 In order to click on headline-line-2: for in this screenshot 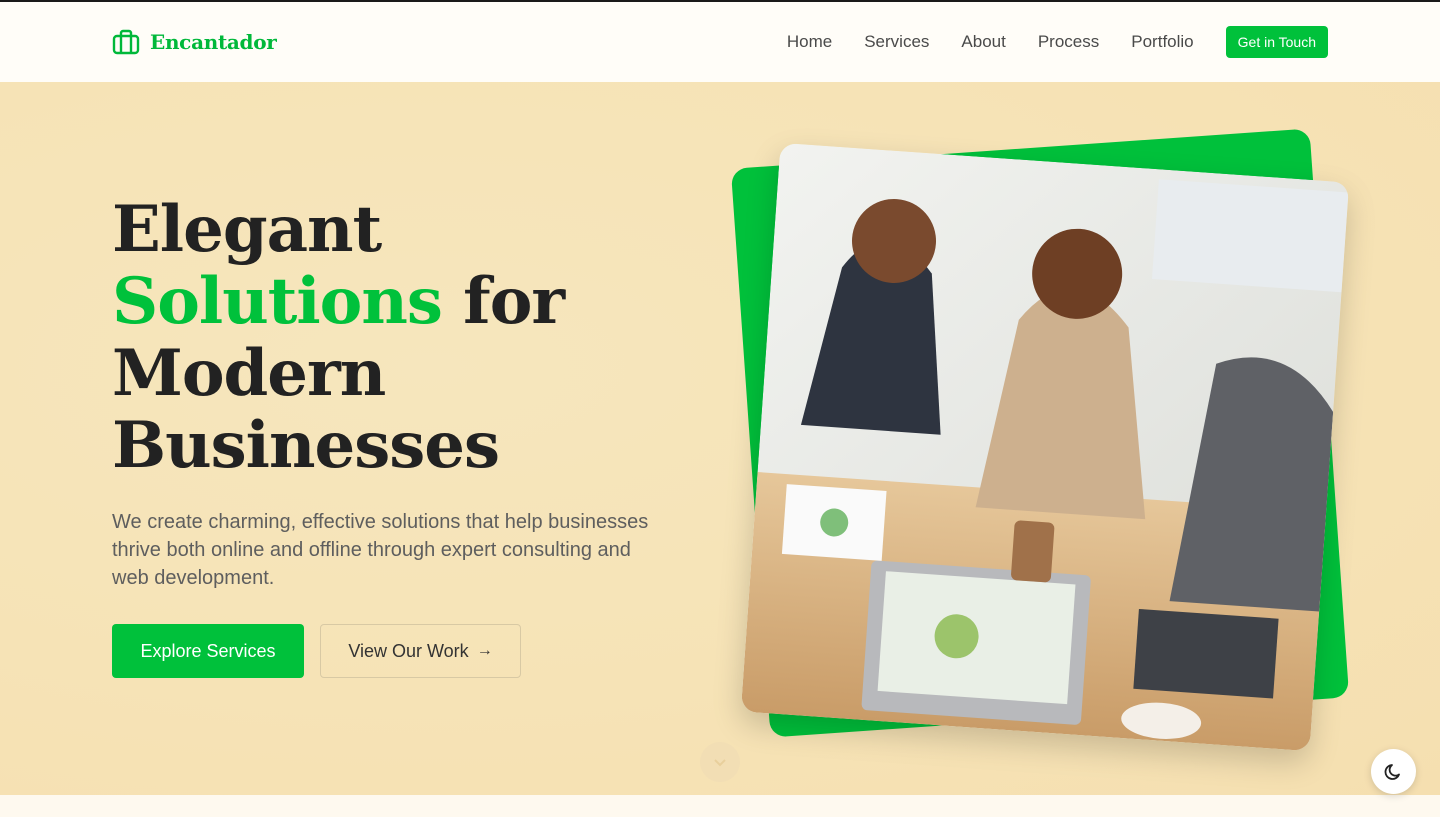, I will do `click(503, 301)`.